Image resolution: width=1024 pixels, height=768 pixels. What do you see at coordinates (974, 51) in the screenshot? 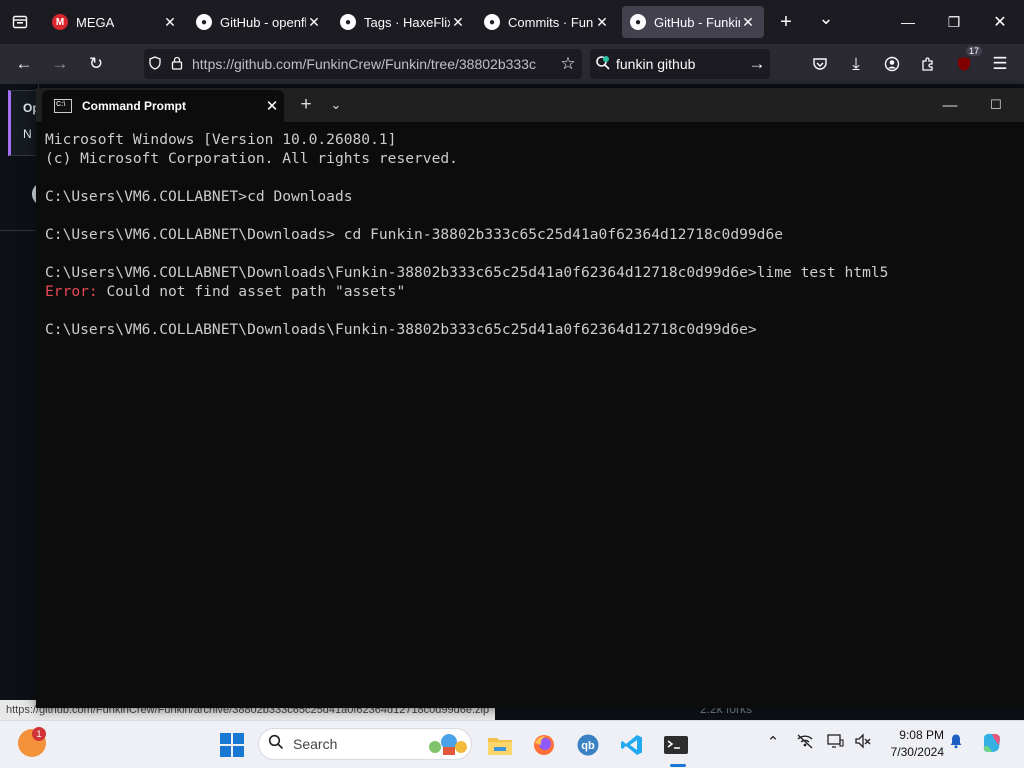
I see `extension-badge: 17` at bounding box center [974, 51].